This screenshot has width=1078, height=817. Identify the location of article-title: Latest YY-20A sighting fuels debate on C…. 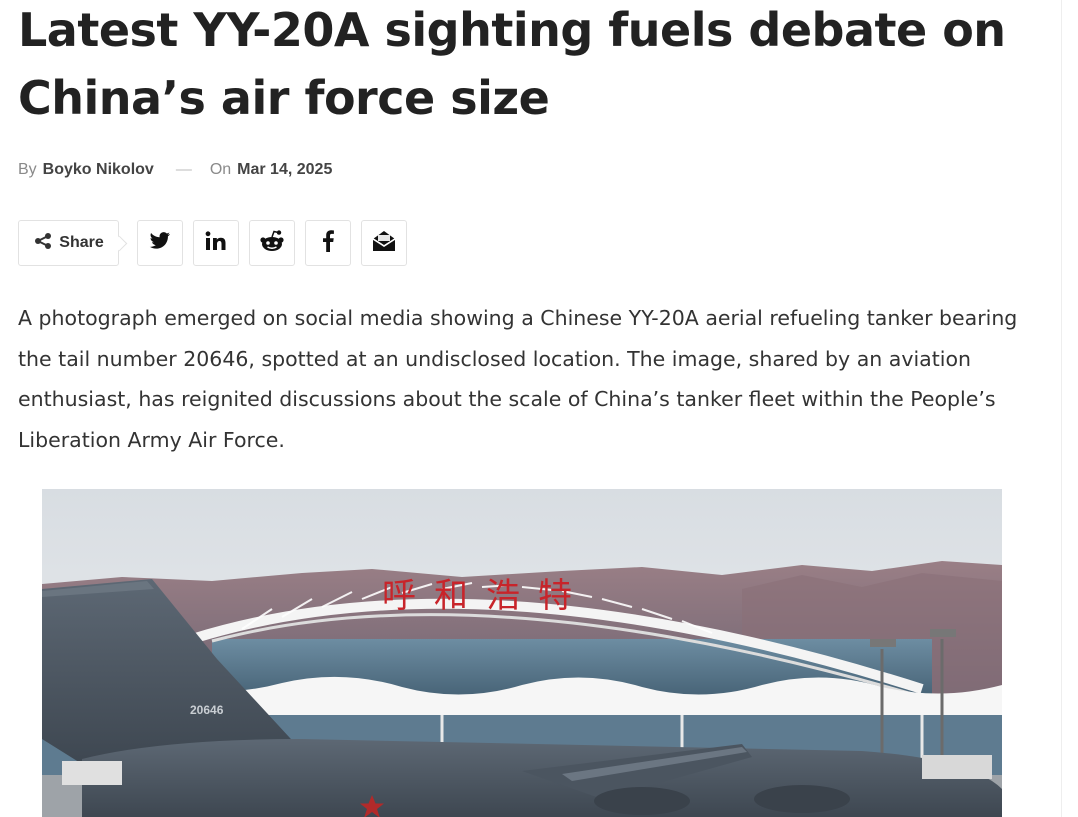
(512, 64).